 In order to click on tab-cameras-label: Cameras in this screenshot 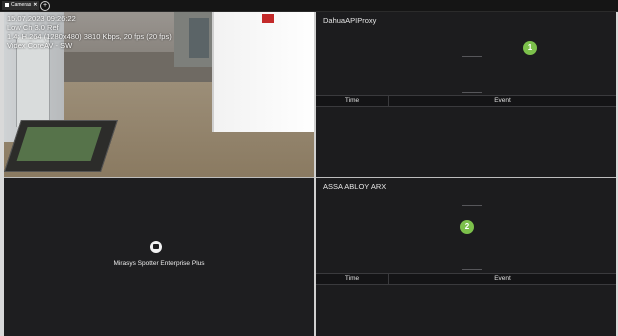, I will do `click(21, 5)`.